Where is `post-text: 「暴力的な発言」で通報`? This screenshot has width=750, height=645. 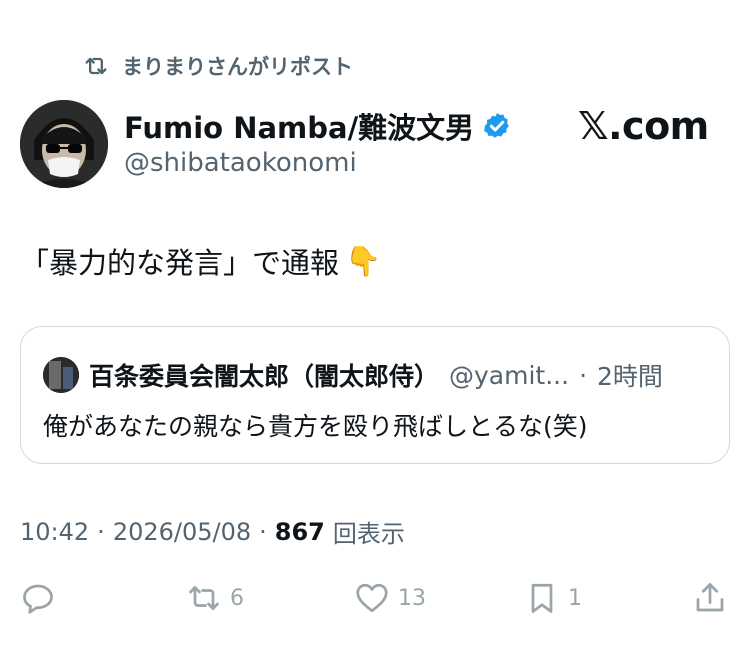 post-text: 「暴力的な発言」で通報 is located at coordinates (180, 263).